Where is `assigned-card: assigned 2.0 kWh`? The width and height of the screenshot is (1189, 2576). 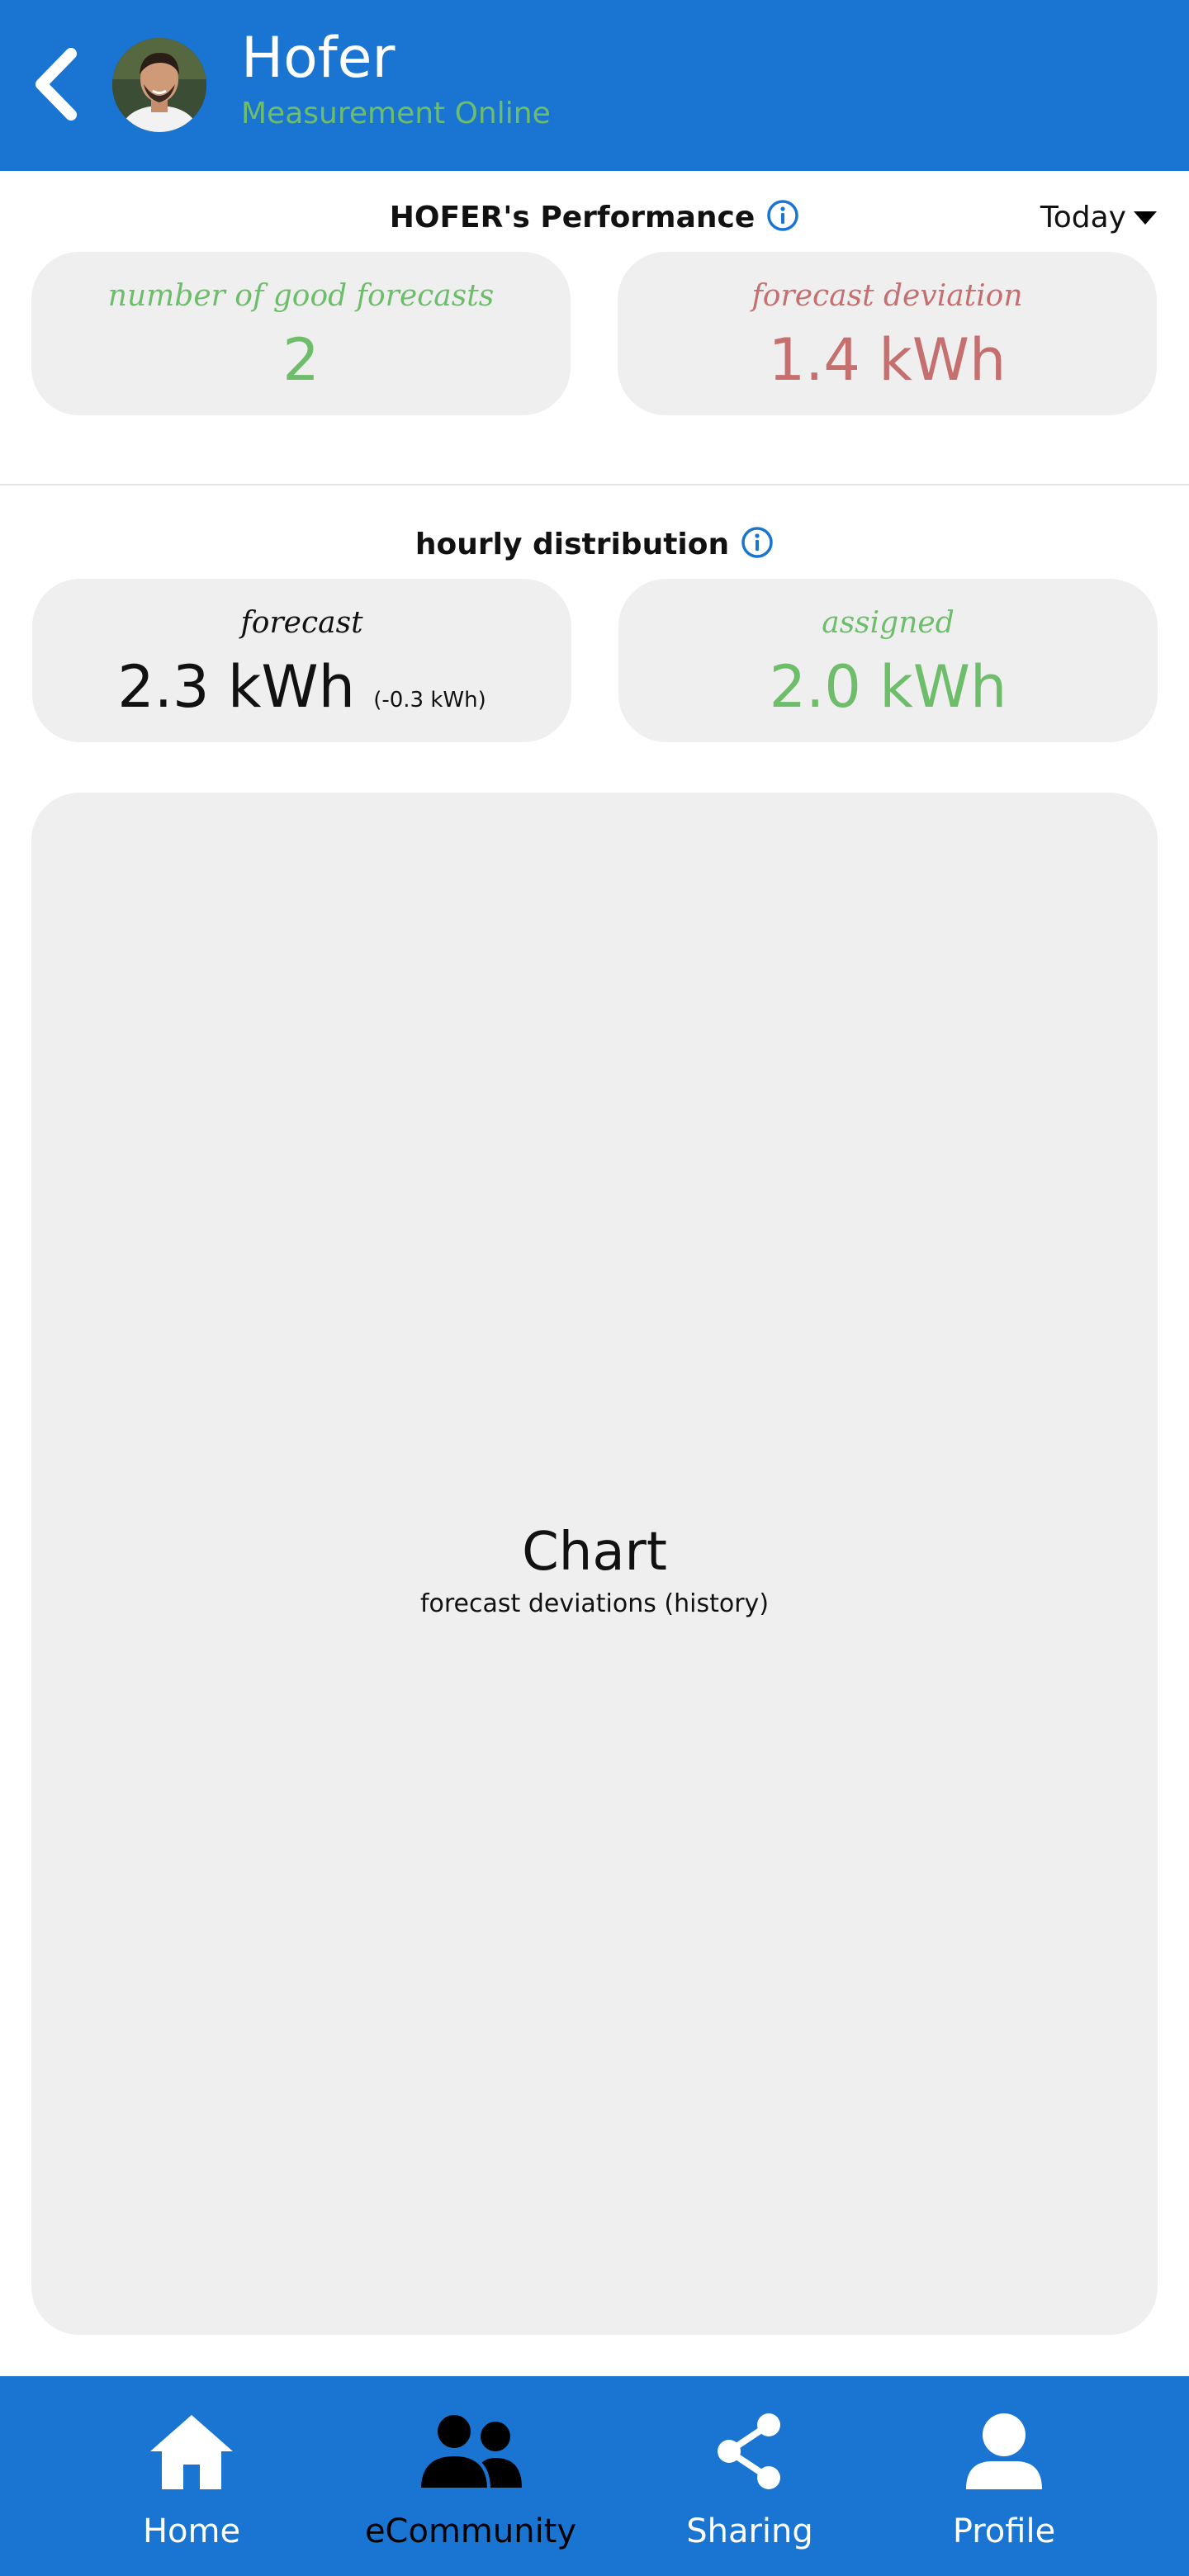
assigned-card: assigned 2.0 kWh is located at coordinates (888, 660).